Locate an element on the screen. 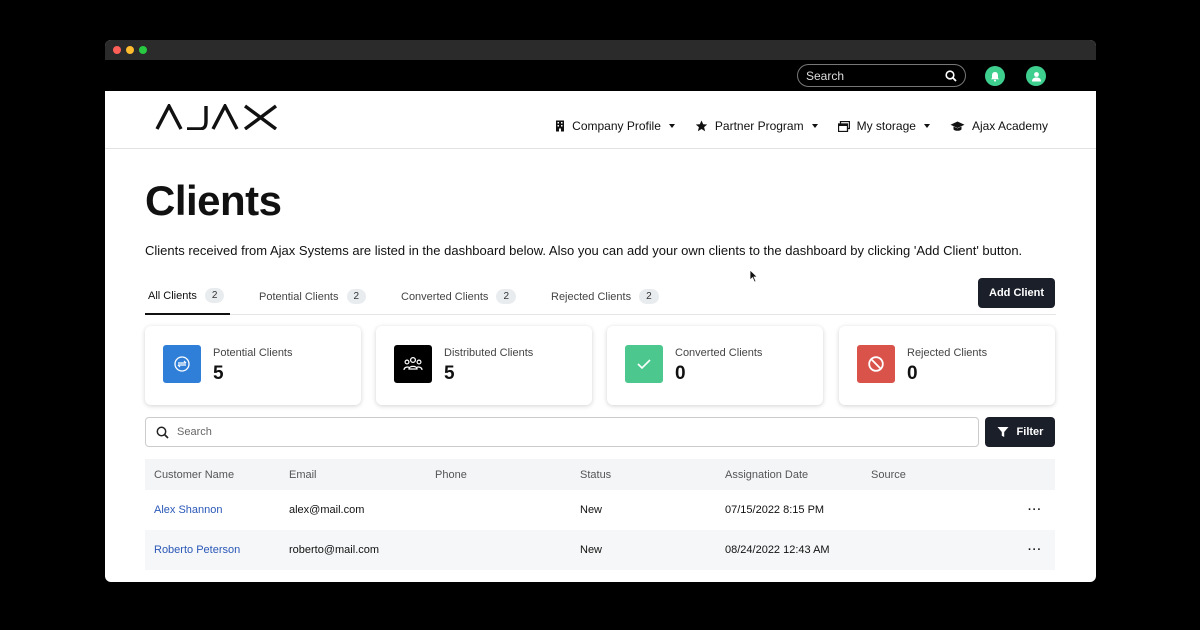 This screenshot has width=1200, height=630. date-cell: 08/24/2022 12:43 AM is located at coordinates (777, 550).